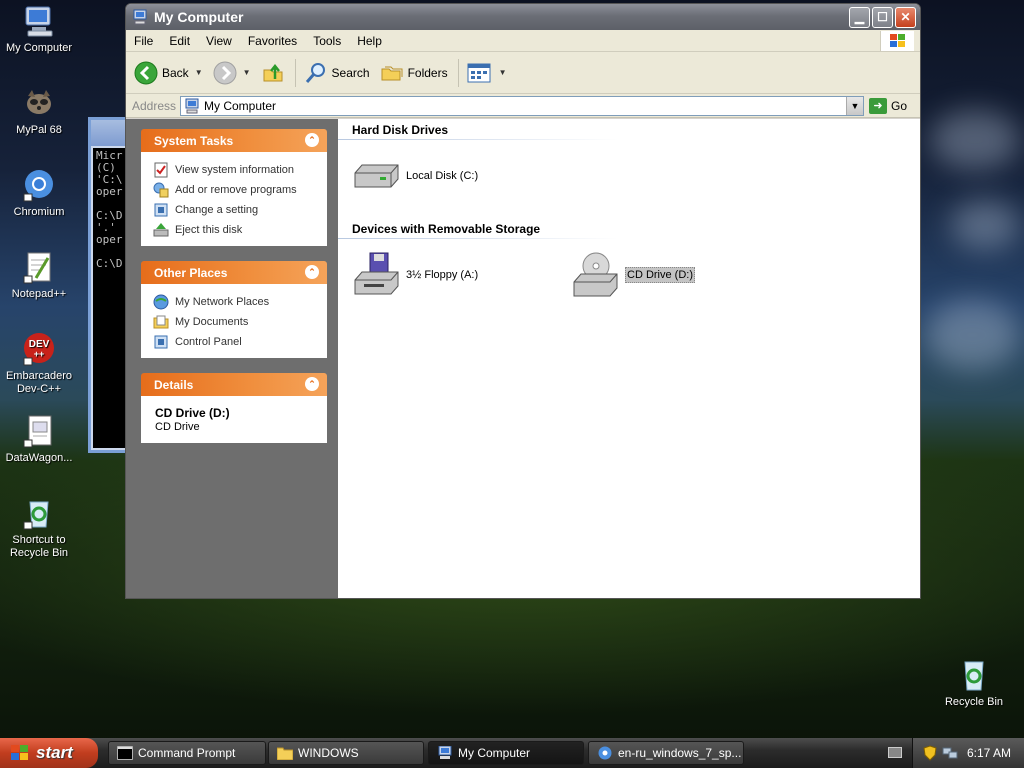 The width and height of the screenshot is (1024, 768). What do you see at coordinates (209, 230) in the screenshot?
I see `task-label: Eject this disk` at bounding box center [209, 230].